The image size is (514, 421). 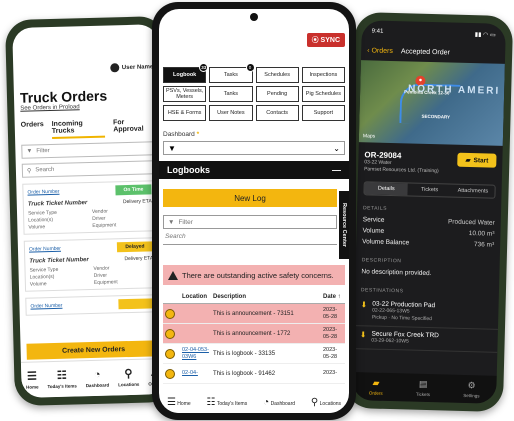 I want to click on list-icon: ☷, so click(x=211, y=402).